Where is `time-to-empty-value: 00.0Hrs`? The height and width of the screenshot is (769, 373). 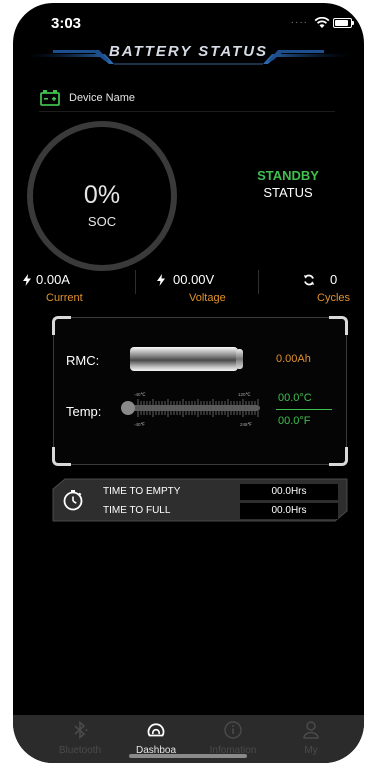 time-to-empty-value: 00.0Hrs is located at coordinates (289, 491).